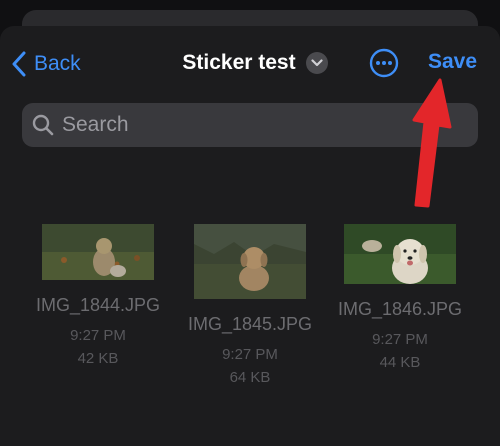 The width and height of the screenshot is (500, 446). What do you see at coordinates (250, 377) in the screenshot?
I see `file-size: 64 KB` at bounding box center [250, 377].